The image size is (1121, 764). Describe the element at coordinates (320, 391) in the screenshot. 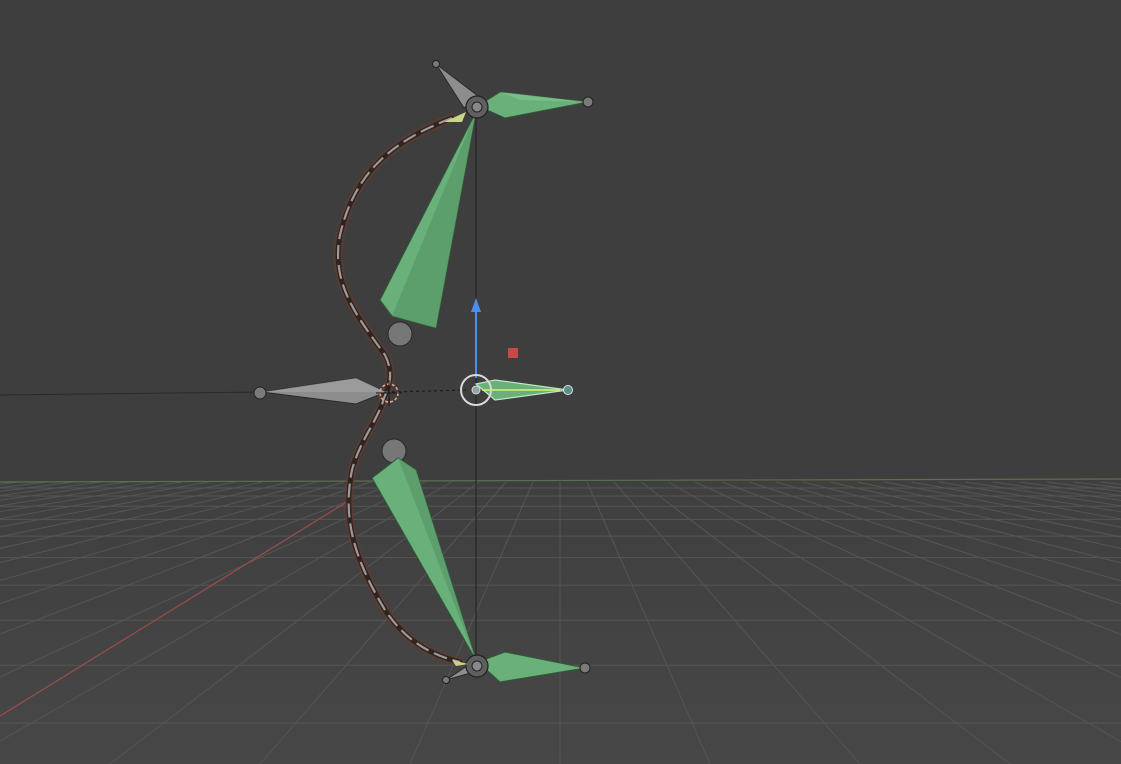

I see `grip-bone` at that location.